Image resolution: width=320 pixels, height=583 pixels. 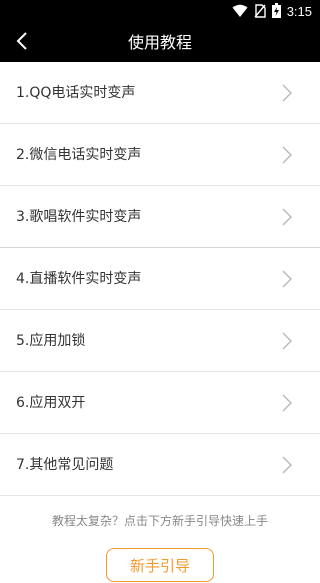 I want to click on tutorial-item-label: 2.微信电话实时变声, so click(x=79, y=155).